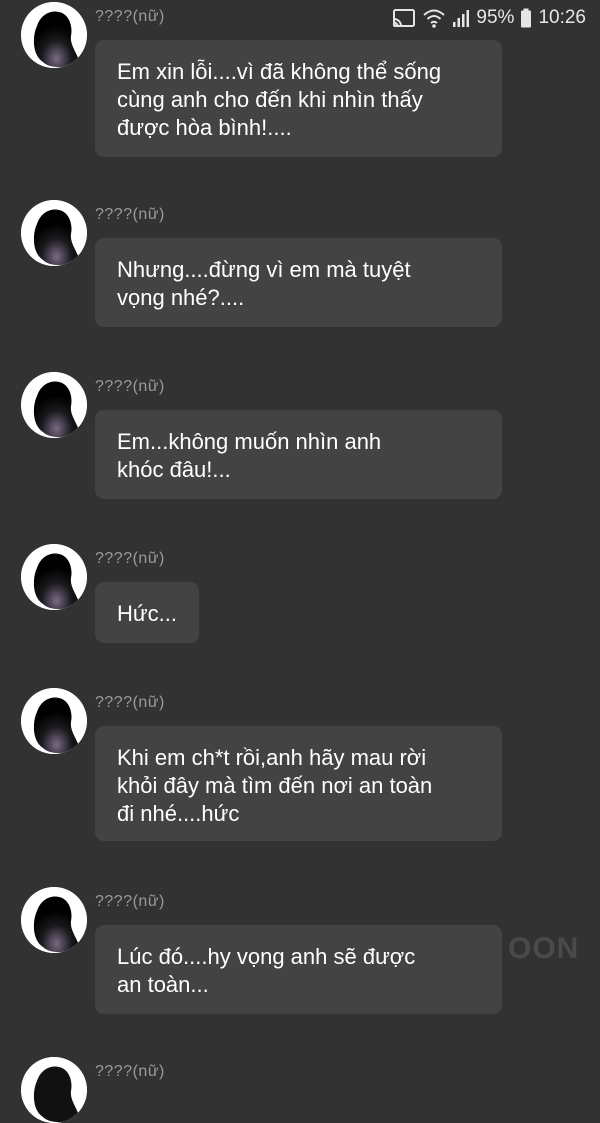 This screenshot has width=600, height=1123. I want to click on battery-icon, so click(526, 18).